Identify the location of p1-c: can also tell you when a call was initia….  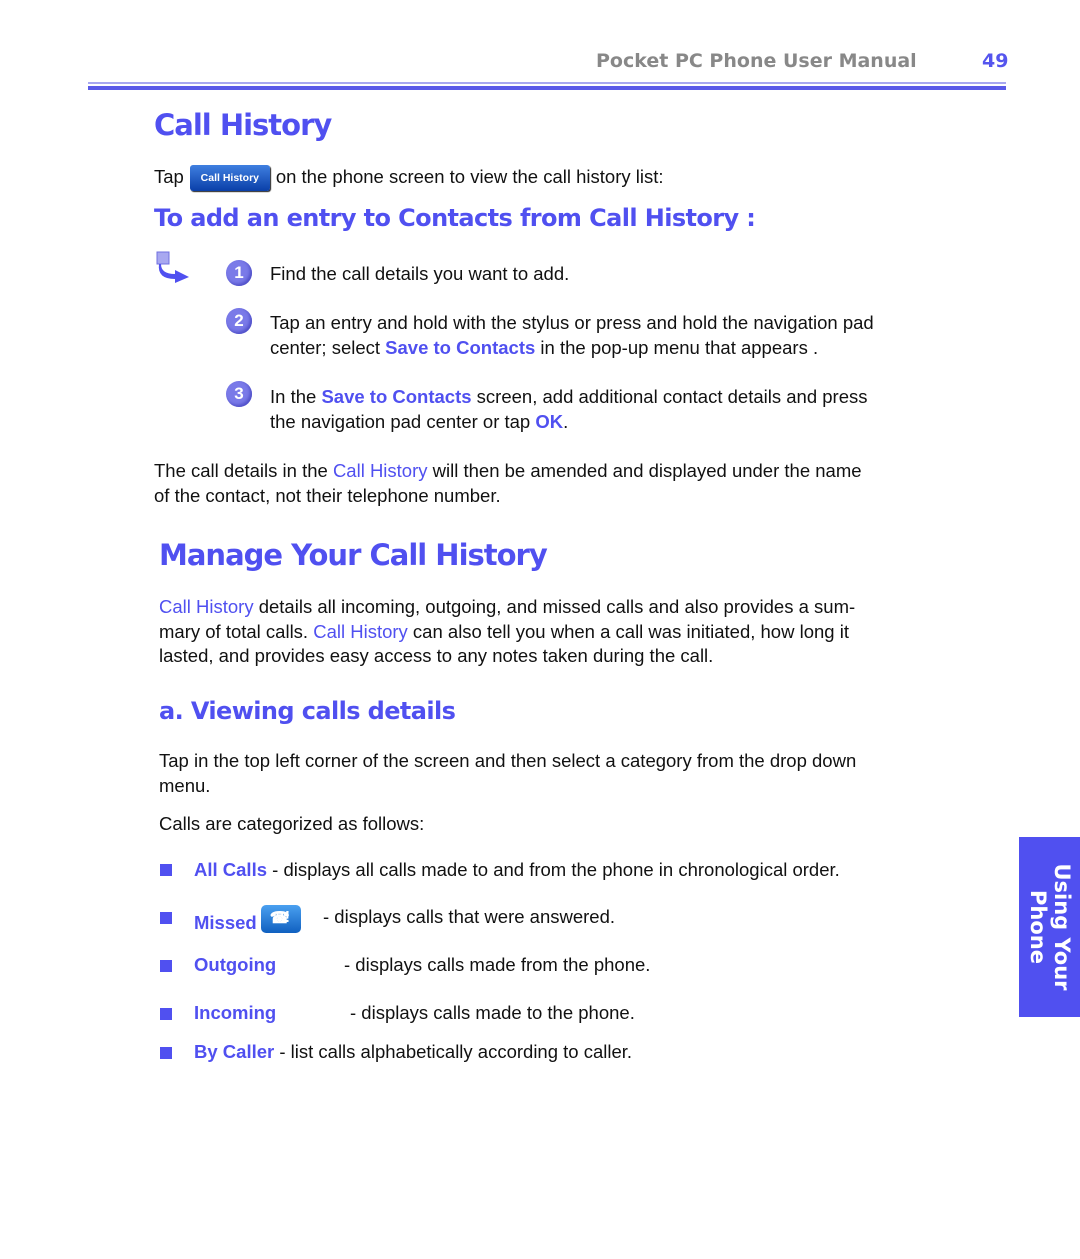
(628, 631).